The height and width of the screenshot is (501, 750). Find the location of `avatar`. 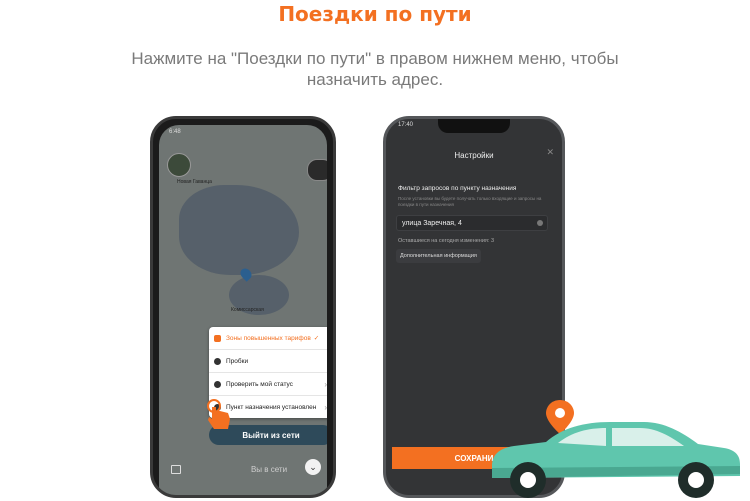

avatar is located at coordinates (179, 165).